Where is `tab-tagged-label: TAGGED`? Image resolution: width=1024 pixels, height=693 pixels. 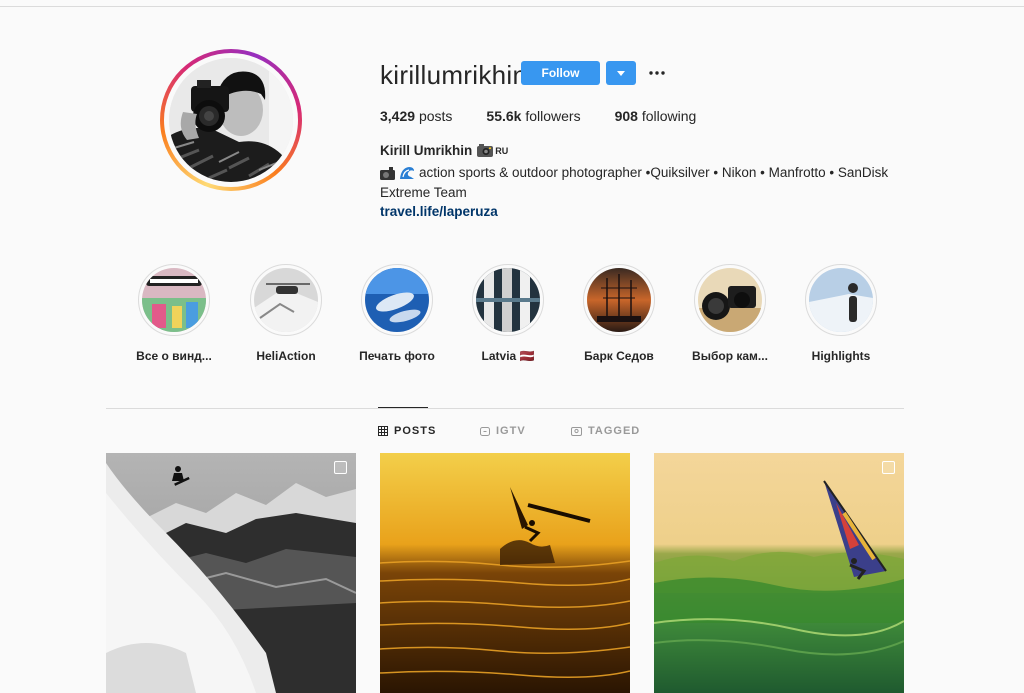 tab-tagged-label: TAGGED is located at coordinates (614, 431).